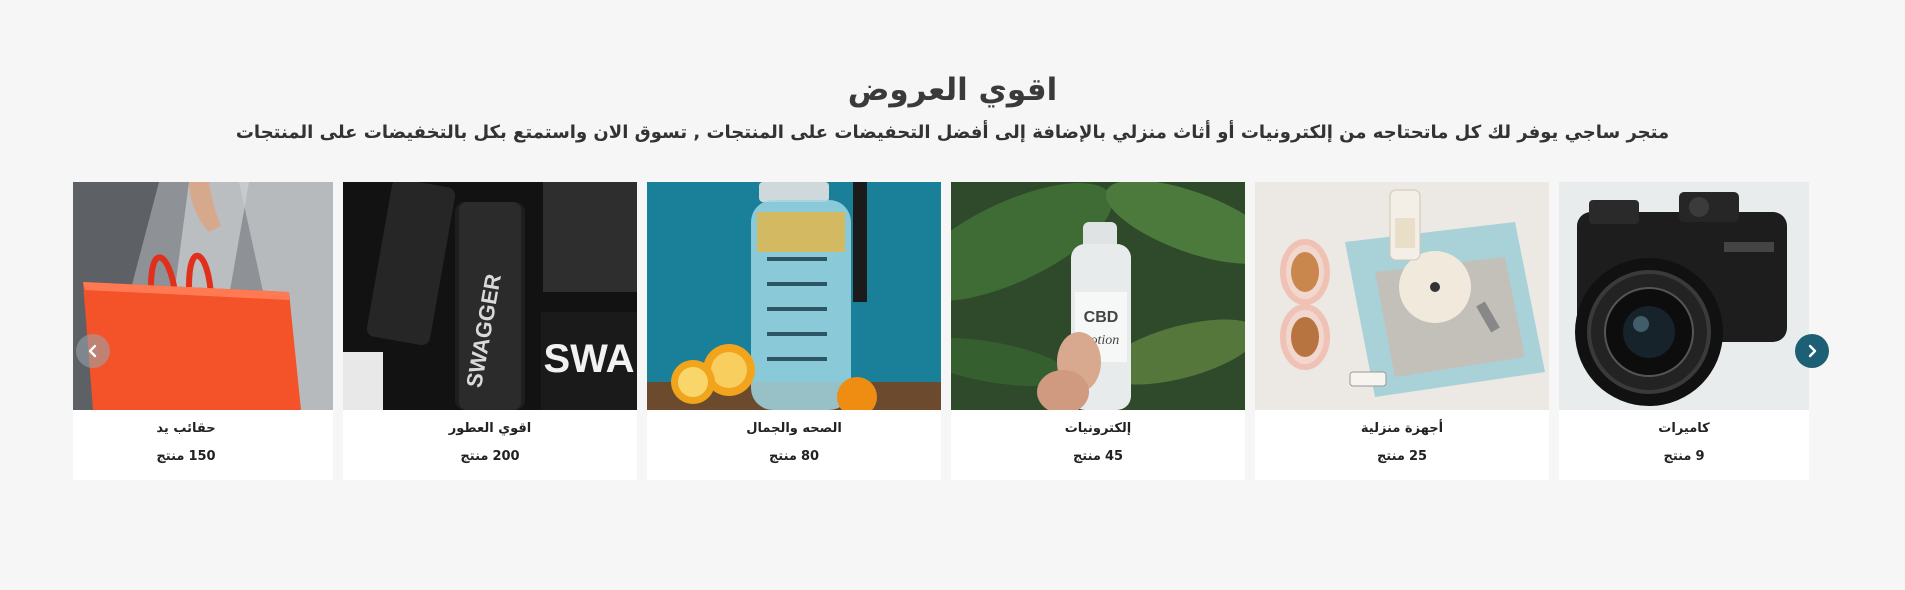 This screenshot has height=590, width=1905. Describe the element at coordinates (794, 296) in the screenshot. I see `water-bottle-image` at that location.